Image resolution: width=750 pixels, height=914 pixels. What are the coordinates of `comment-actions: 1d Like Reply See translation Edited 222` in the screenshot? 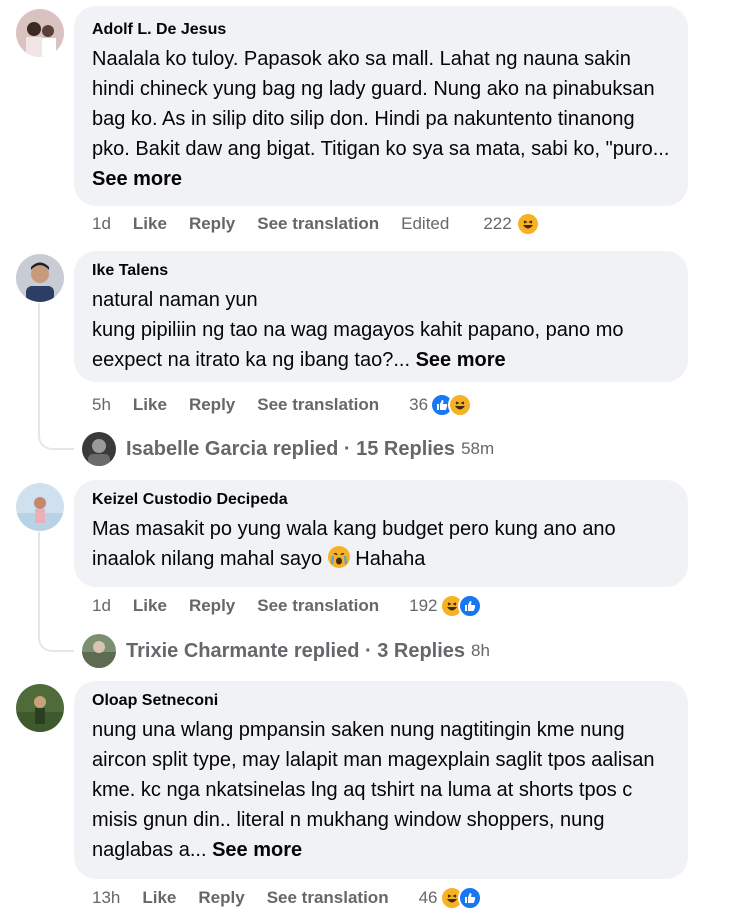 It's located at (316, 224).